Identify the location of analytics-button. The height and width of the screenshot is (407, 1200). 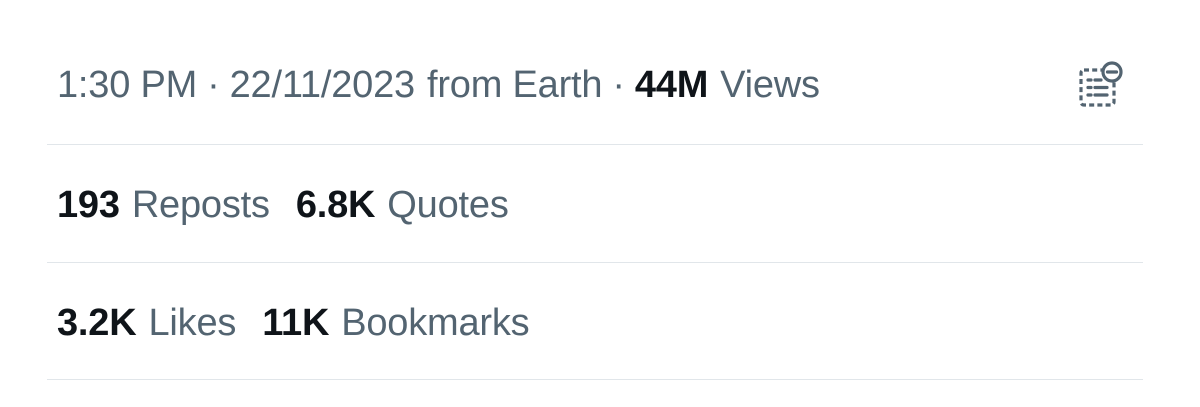
(1100, 86).